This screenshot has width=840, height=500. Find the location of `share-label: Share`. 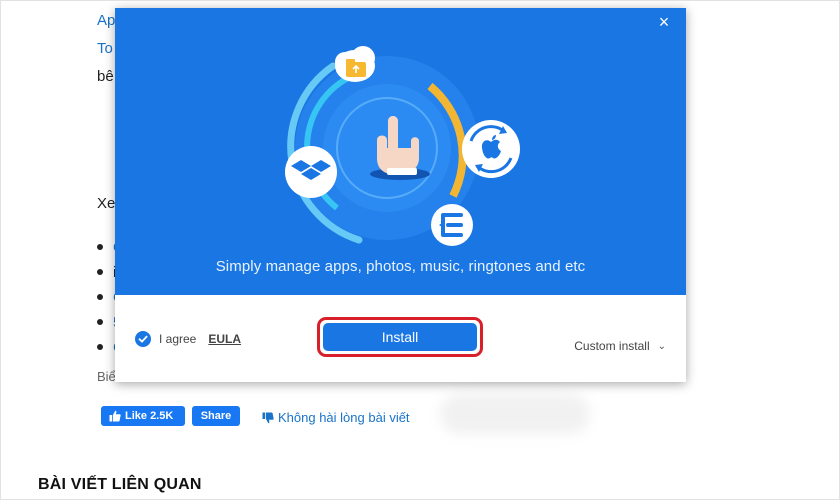

share-label: Share is located at coordinates (216, 416).